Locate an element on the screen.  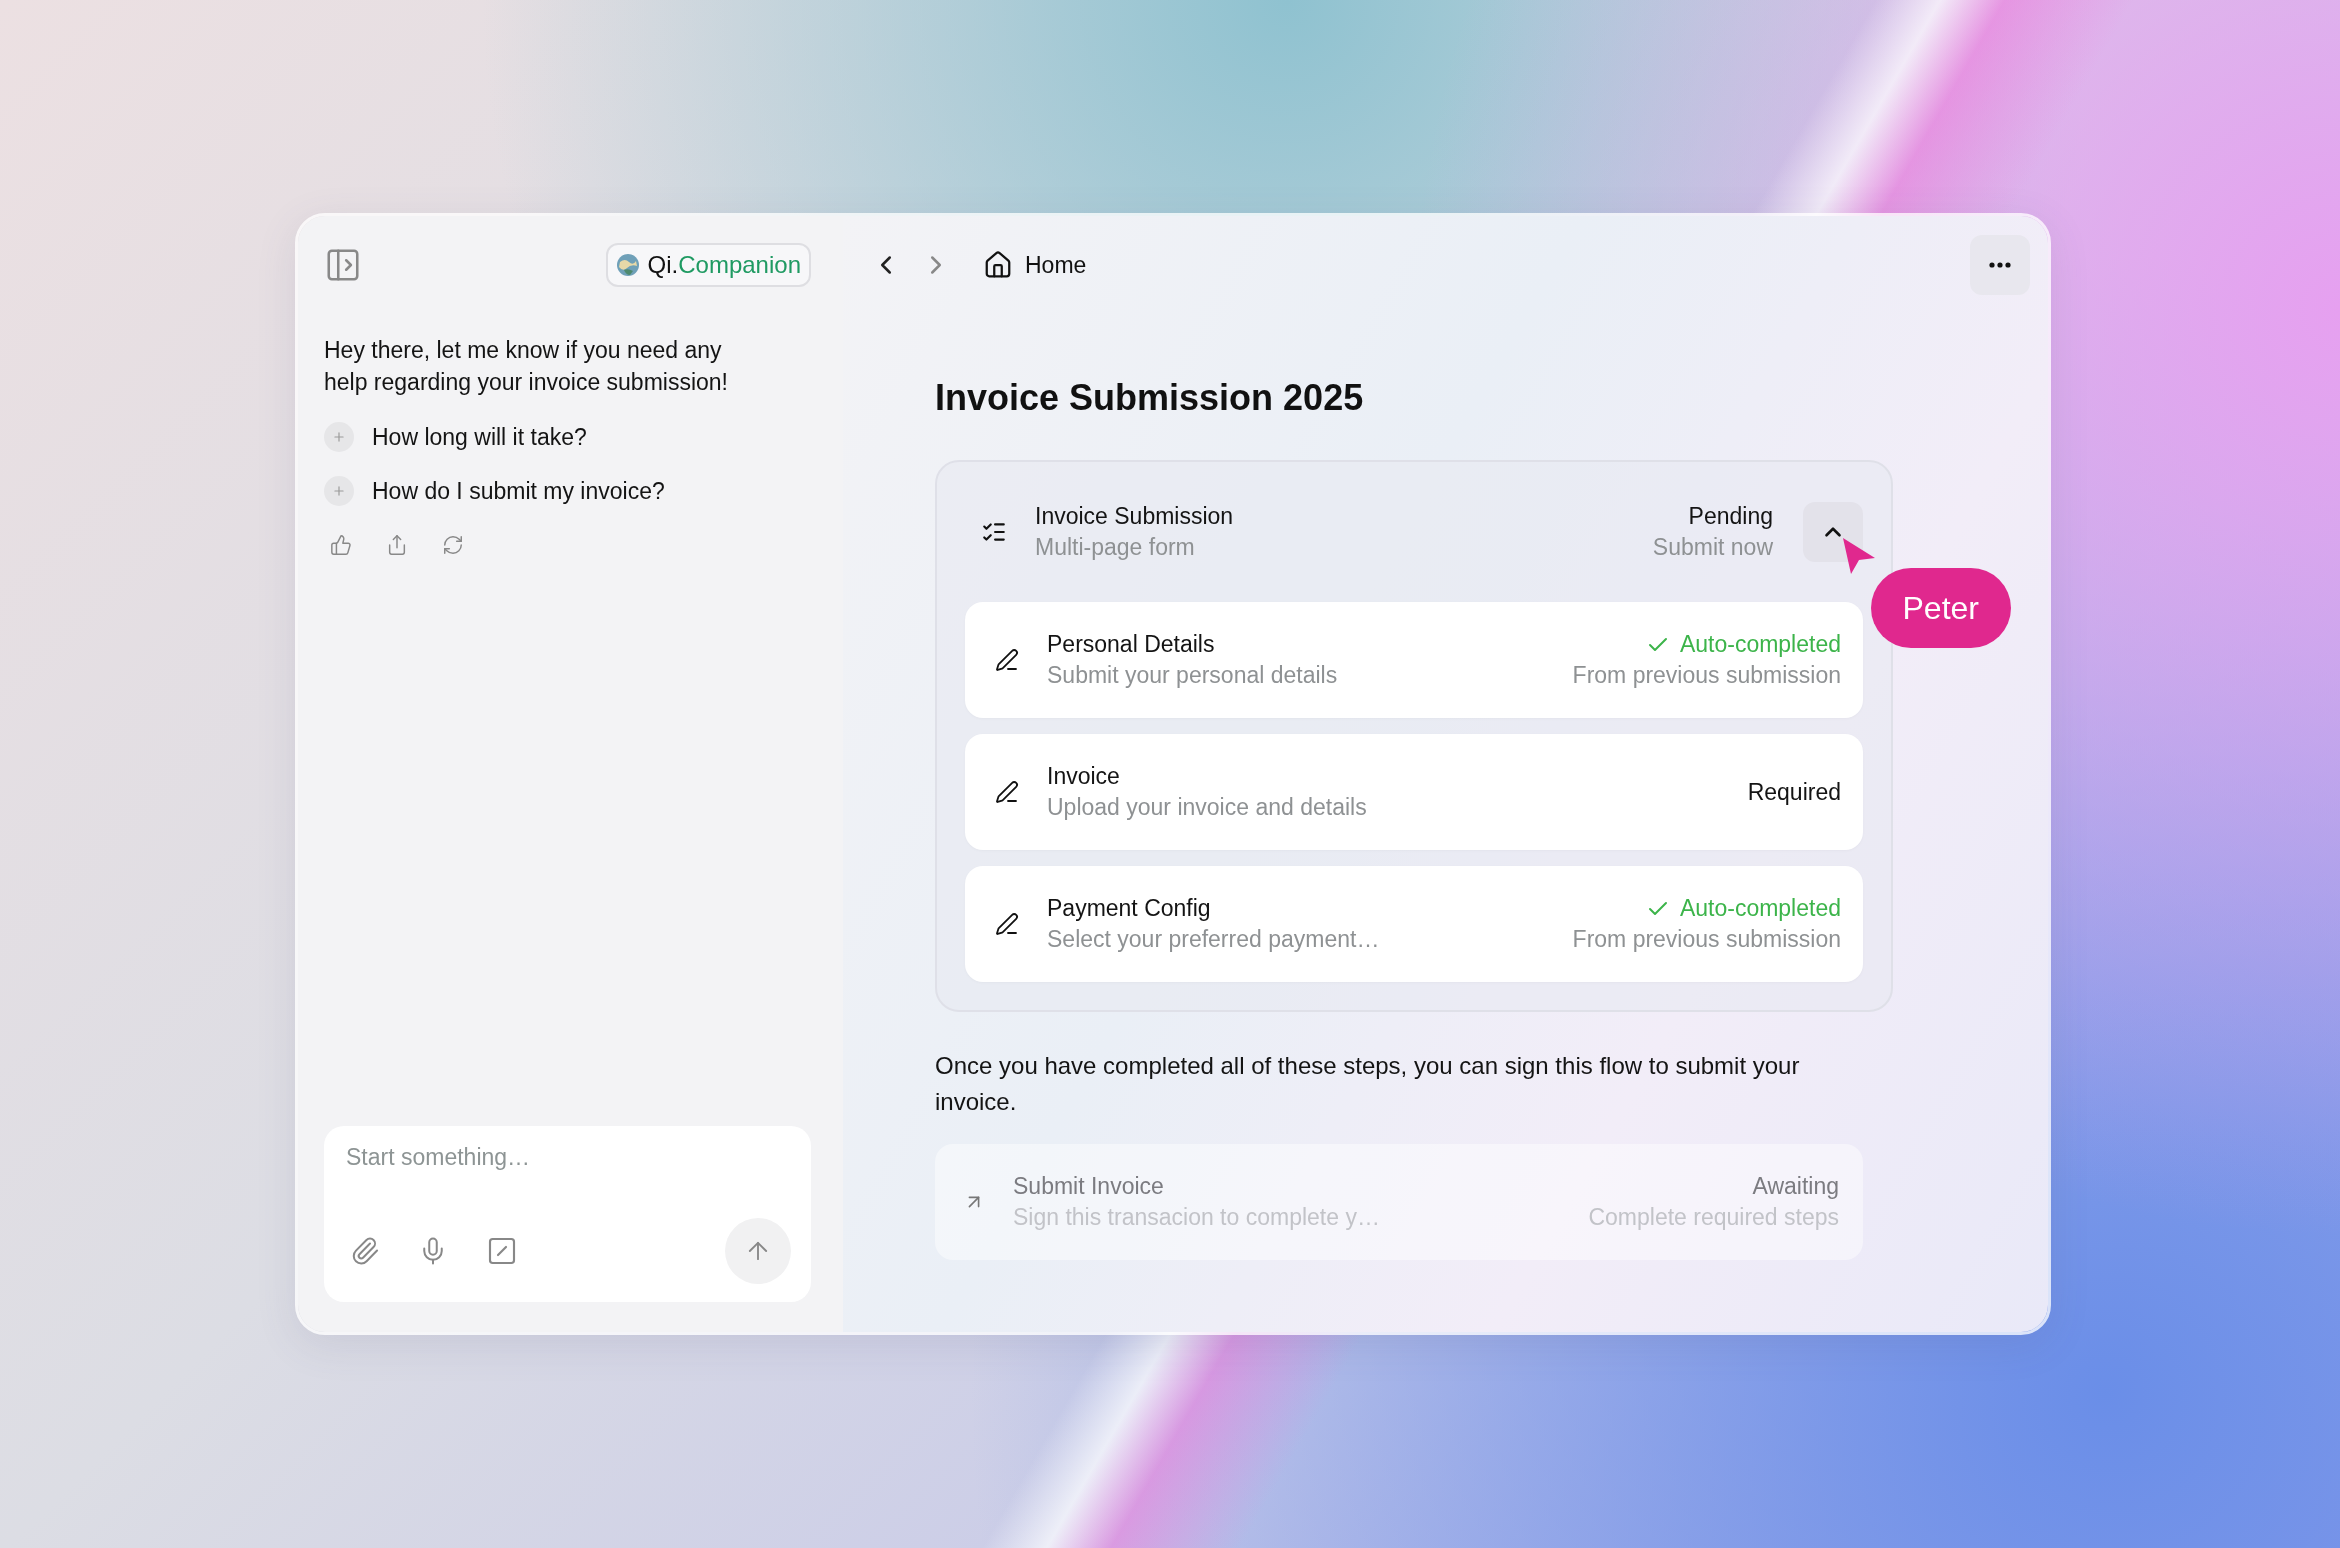
collaborator-badge: Peter is located at coordinates (1940, 608).